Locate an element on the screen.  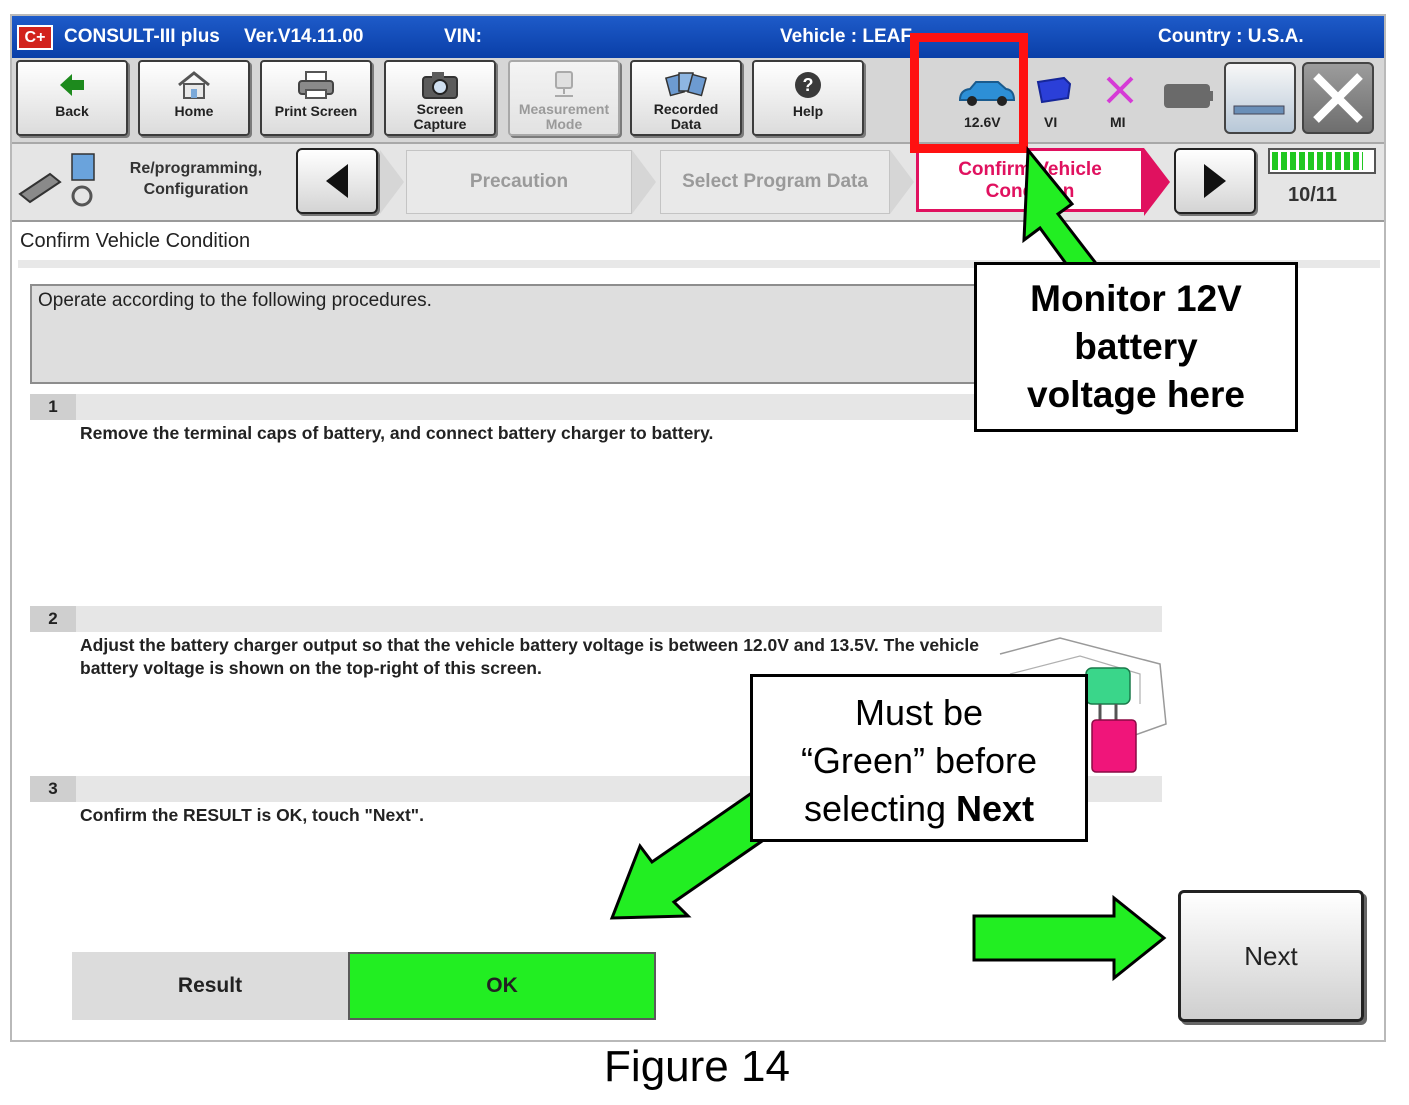
callout-line: “Green” before is located at coordinates (919, 760).